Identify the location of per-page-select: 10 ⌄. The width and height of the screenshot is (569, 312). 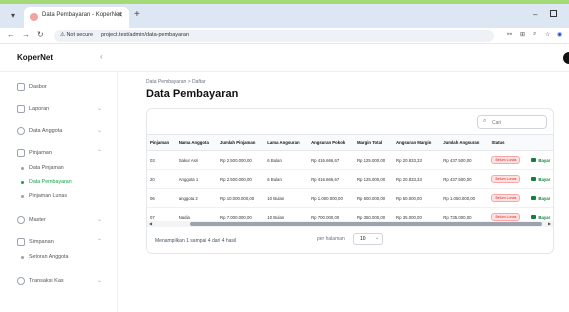
(368, 239).